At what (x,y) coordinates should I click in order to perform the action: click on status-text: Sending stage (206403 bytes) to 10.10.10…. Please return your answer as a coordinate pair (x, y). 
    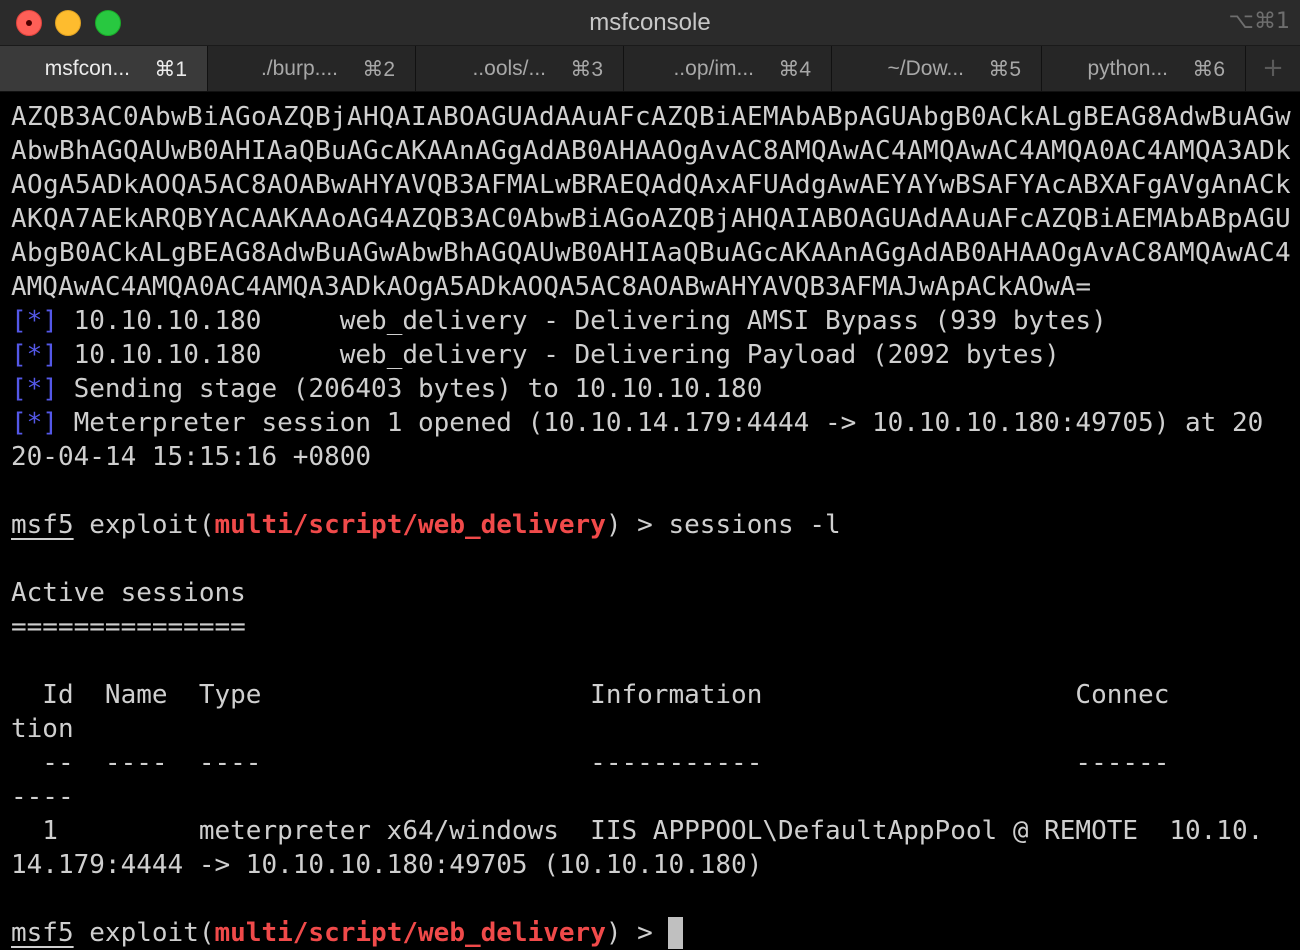
    Looking at the image, I should click on (410, 389).